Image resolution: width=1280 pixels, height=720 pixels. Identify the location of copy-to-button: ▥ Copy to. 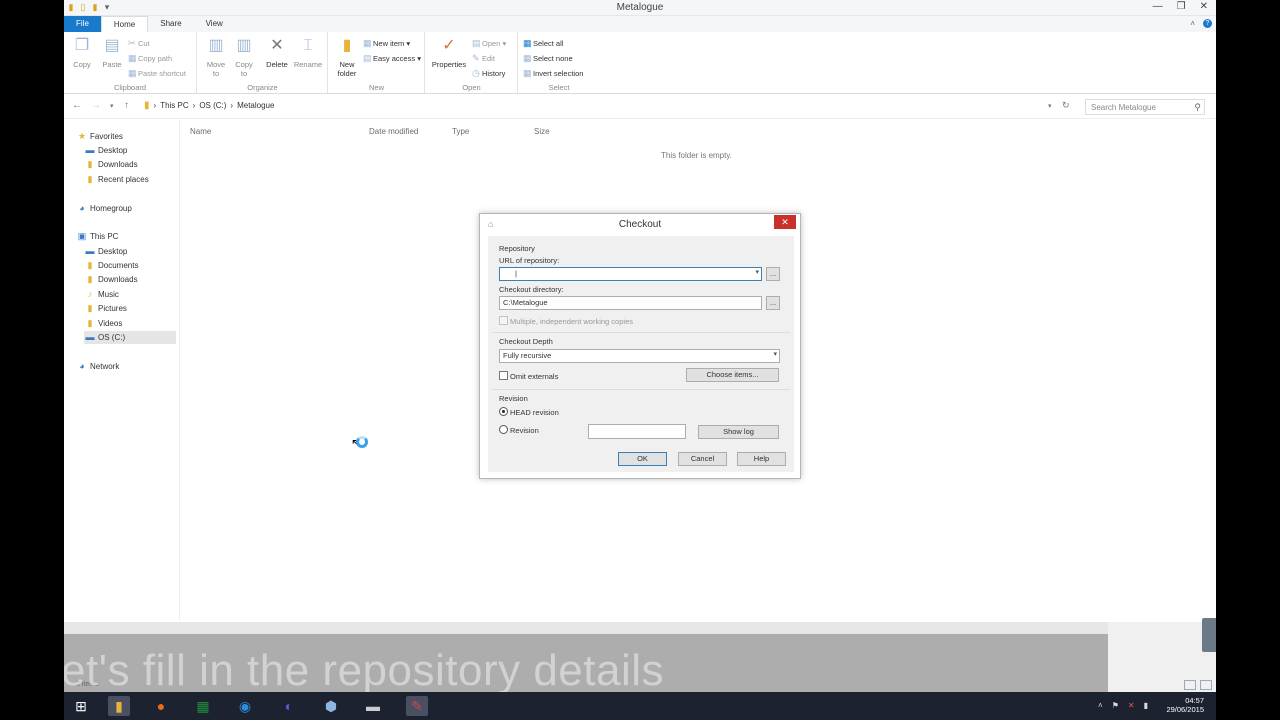
(244, 57).